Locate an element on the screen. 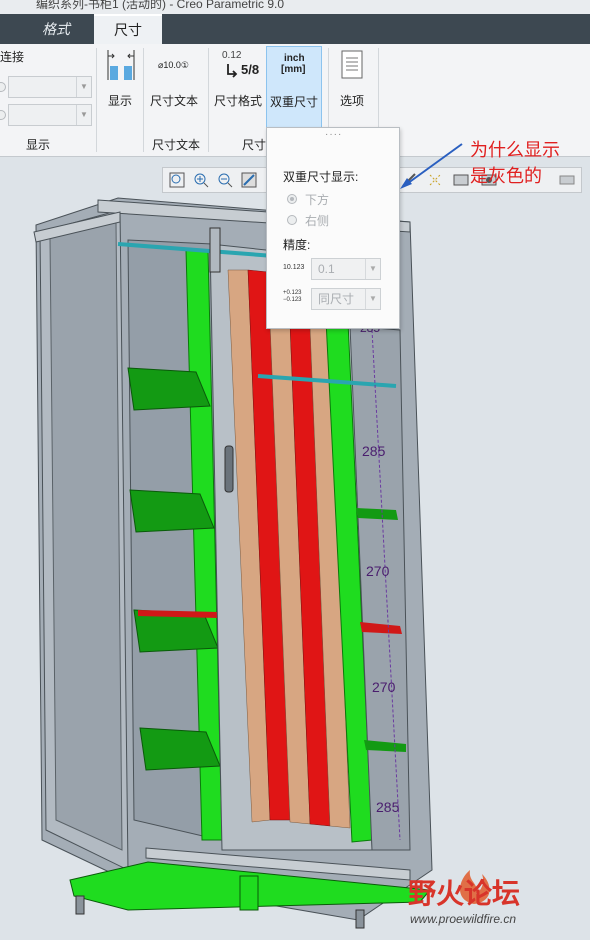 Image resolution: width=590 pixels, height=940 pixels. connect-combo-1: ▼ is located at coordinates (50, 87).